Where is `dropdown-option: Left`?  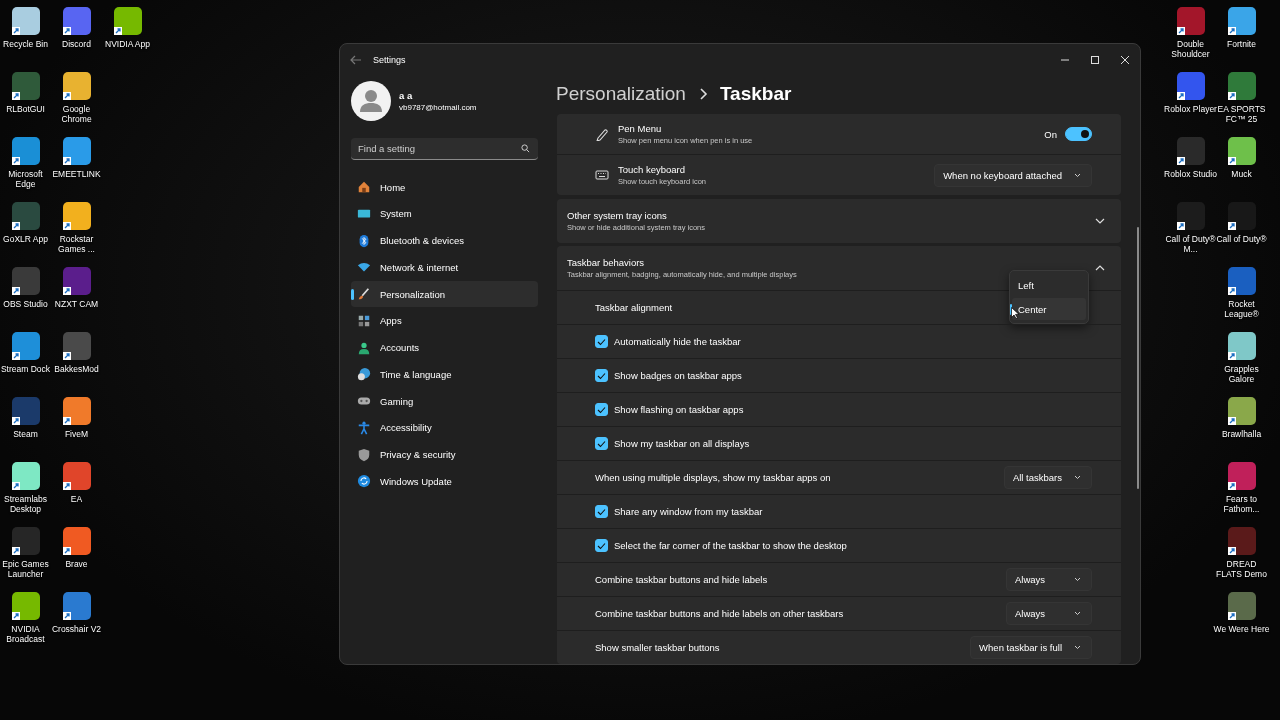 dropdown-option: Left is located at coordinates (1049, 285).